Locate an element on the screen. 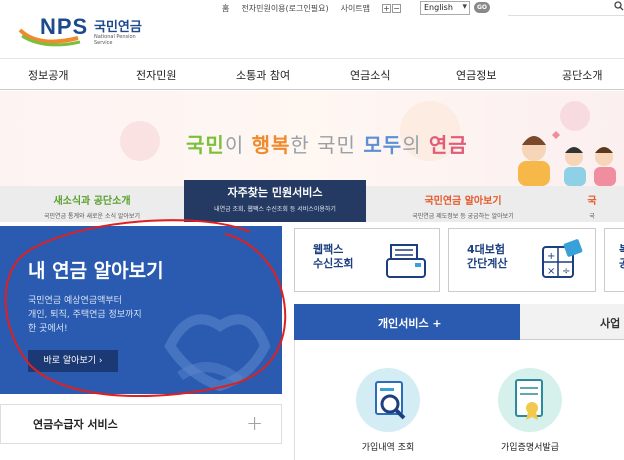 The height and width of the screenshot is (460, 624). more-quick-label: 복 공 is located at coordinates (621, 257).